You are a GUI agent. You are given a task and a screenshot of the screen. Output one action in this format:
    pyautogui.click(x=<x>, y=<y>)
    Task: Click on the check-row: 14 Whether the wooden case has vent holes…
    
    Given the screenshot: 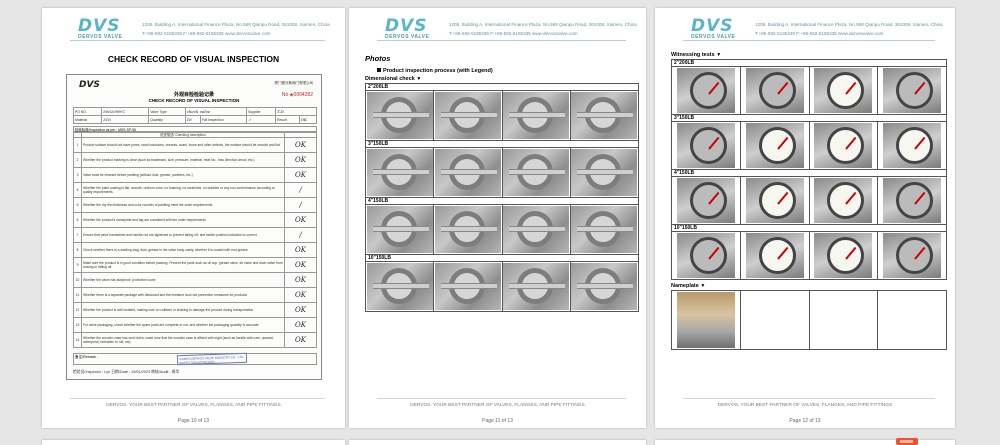 What is the action you would take?
    pyautogui.click(x=195, y=340)
    